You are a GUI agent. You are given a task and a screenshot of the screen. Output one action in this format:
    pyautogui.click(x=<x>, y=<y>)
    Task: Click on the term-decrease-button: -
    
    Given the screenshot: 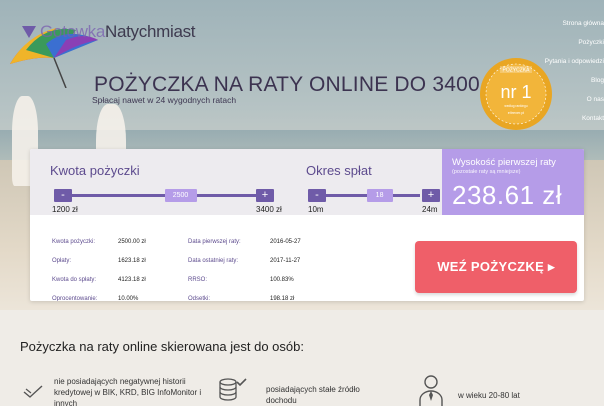 What is the action you would take?
    pyautogui.click(x=317, y=195)
    